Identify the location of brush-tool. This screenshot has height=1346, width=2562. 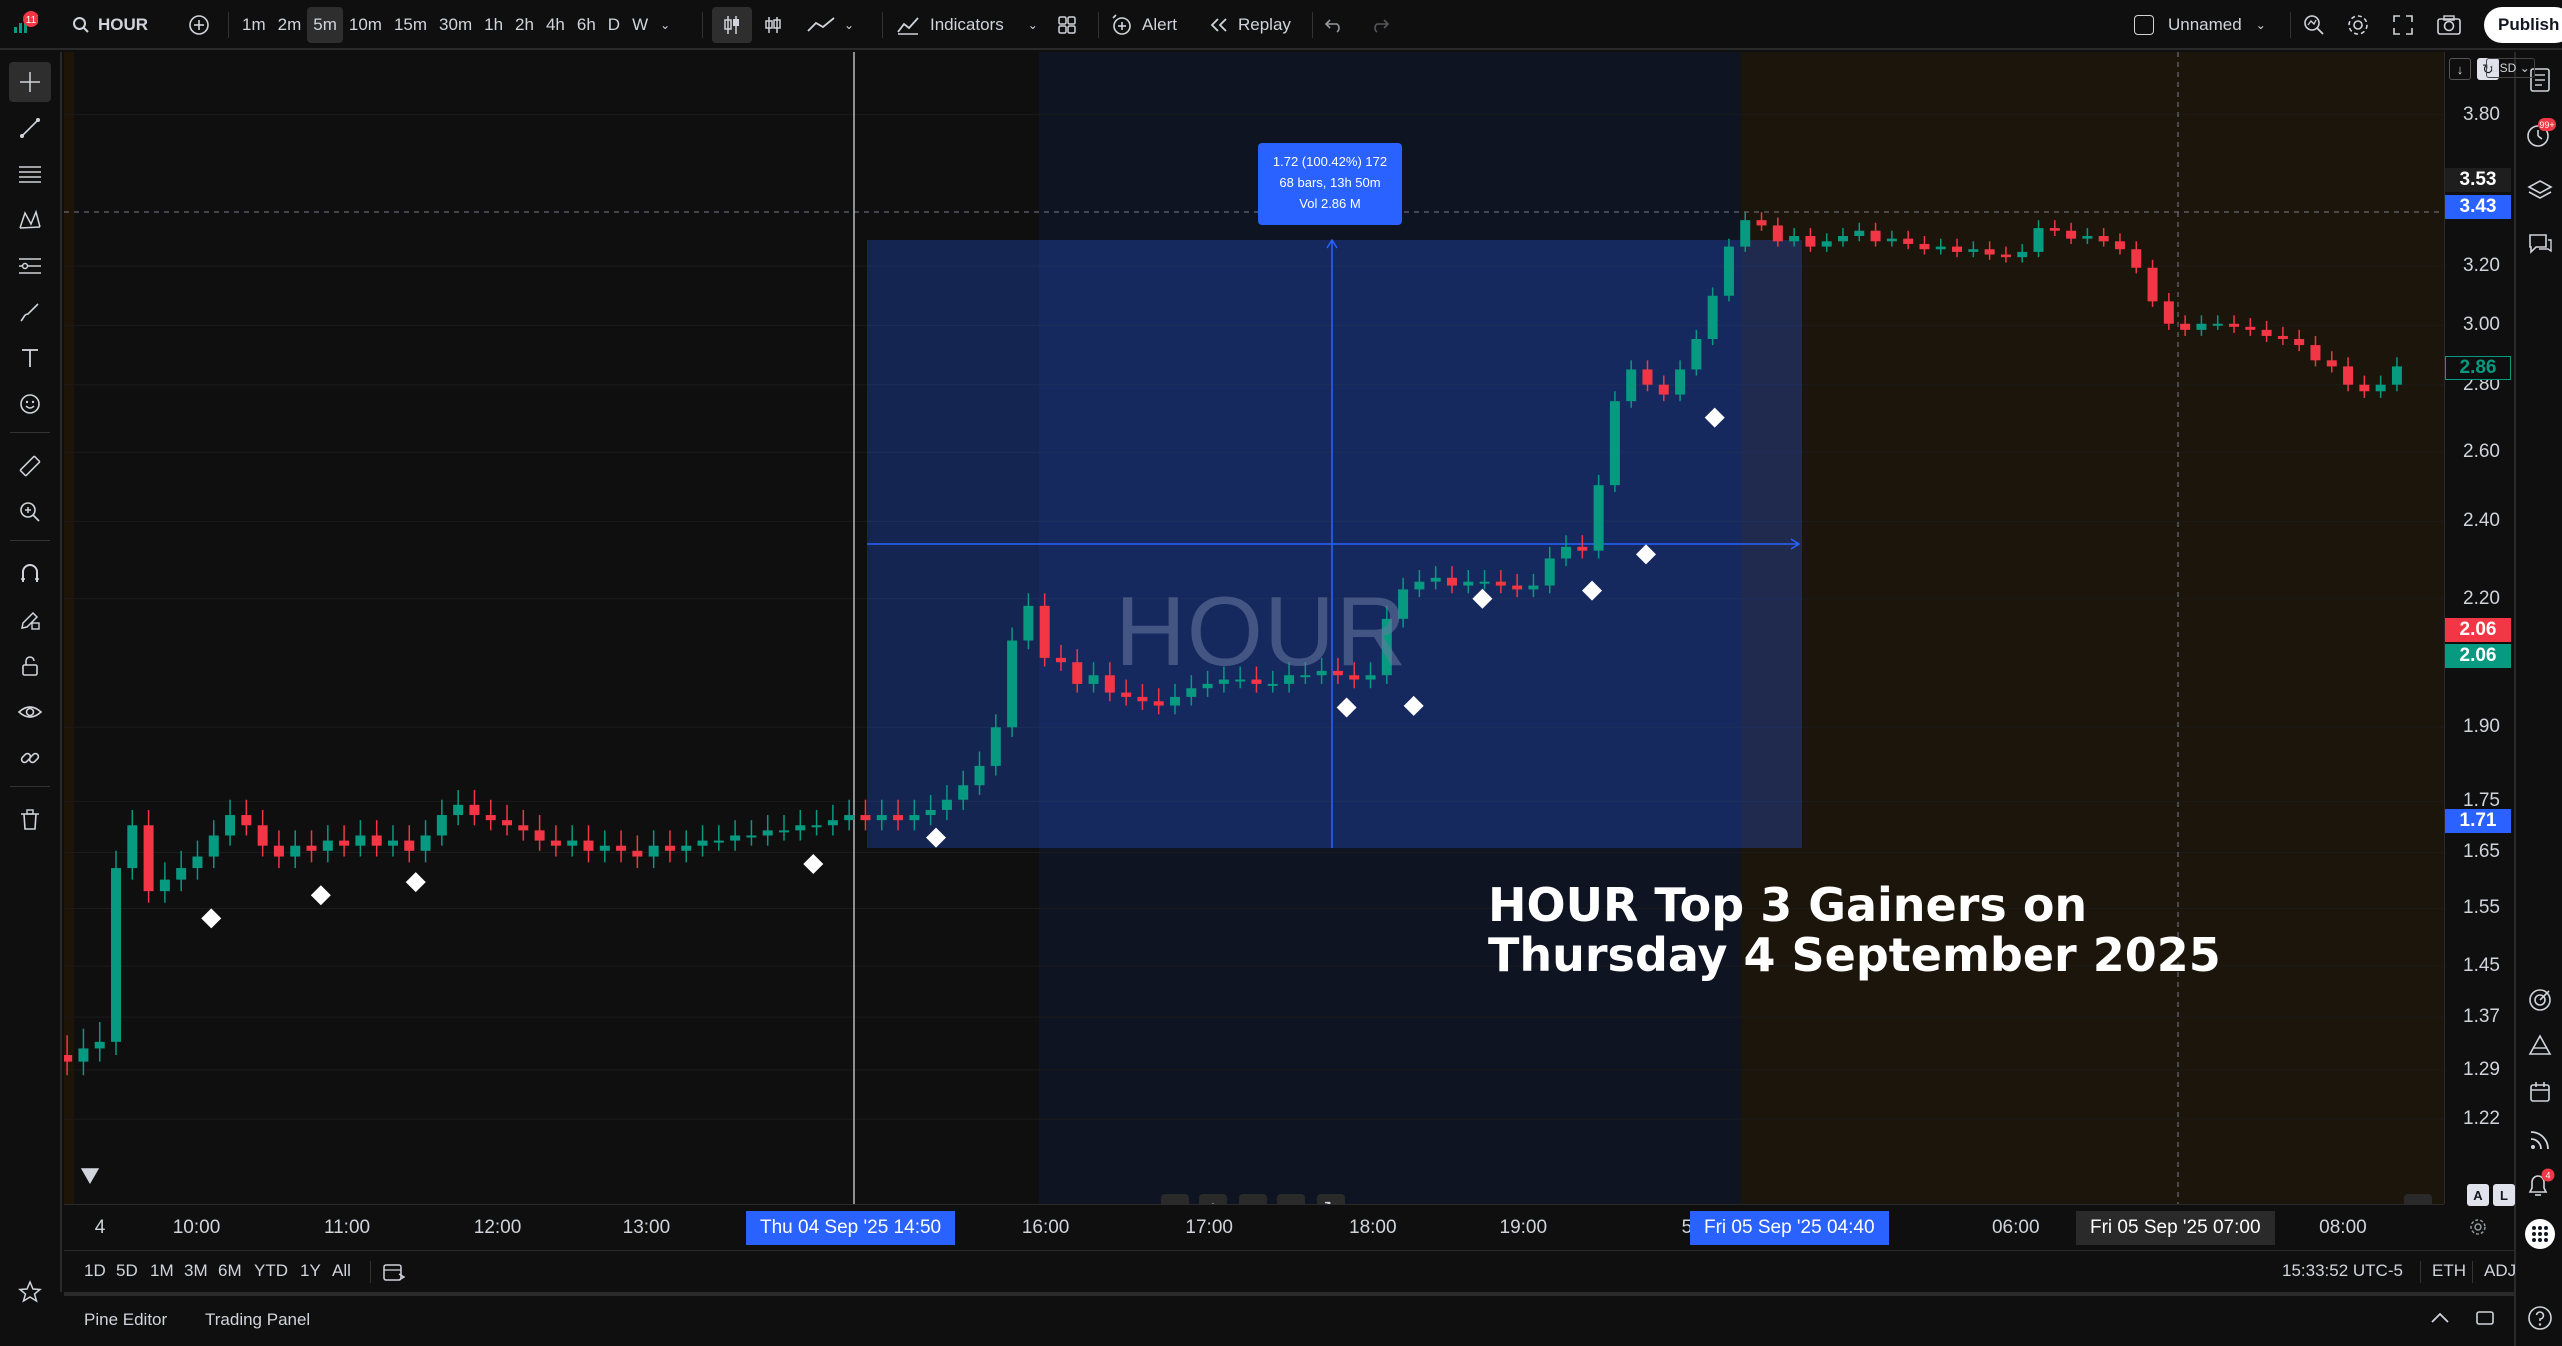
(30, 312).